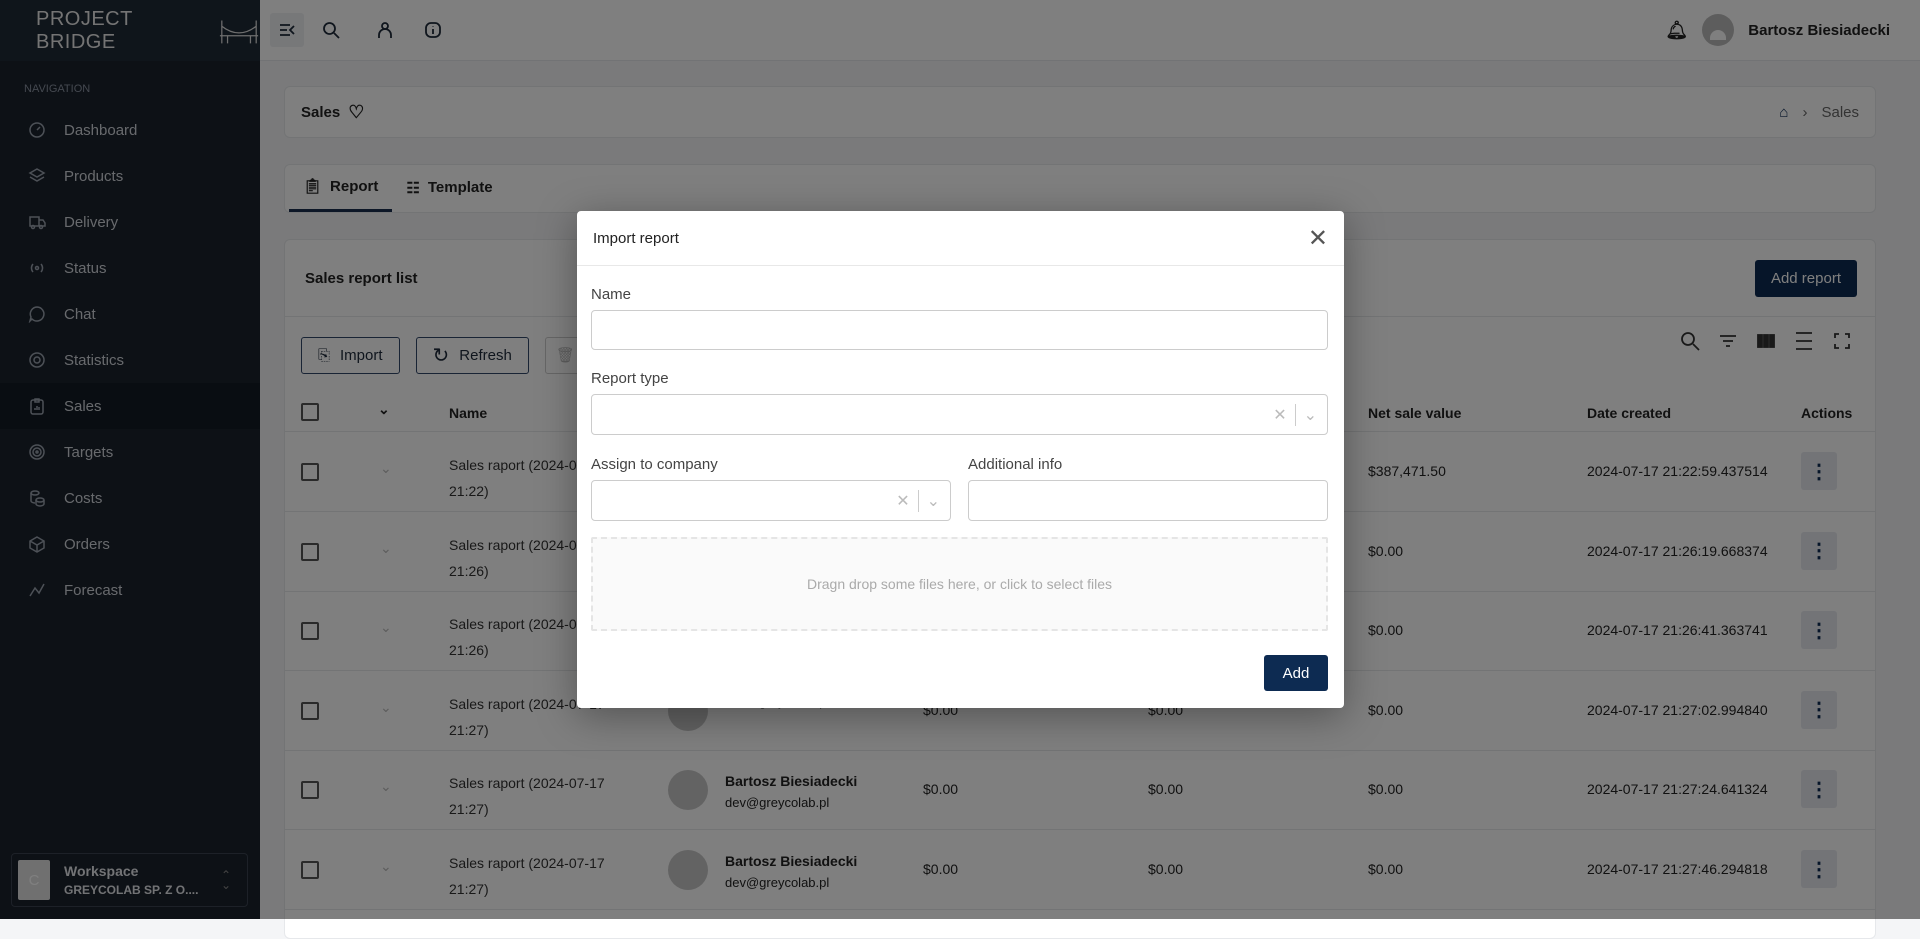 Image resolution: width=1920 pixels, height=939 pixels. What do you see at coordinates (959, 330) in the screenshot?
I see `name-input` at bounding box center [959, 330].